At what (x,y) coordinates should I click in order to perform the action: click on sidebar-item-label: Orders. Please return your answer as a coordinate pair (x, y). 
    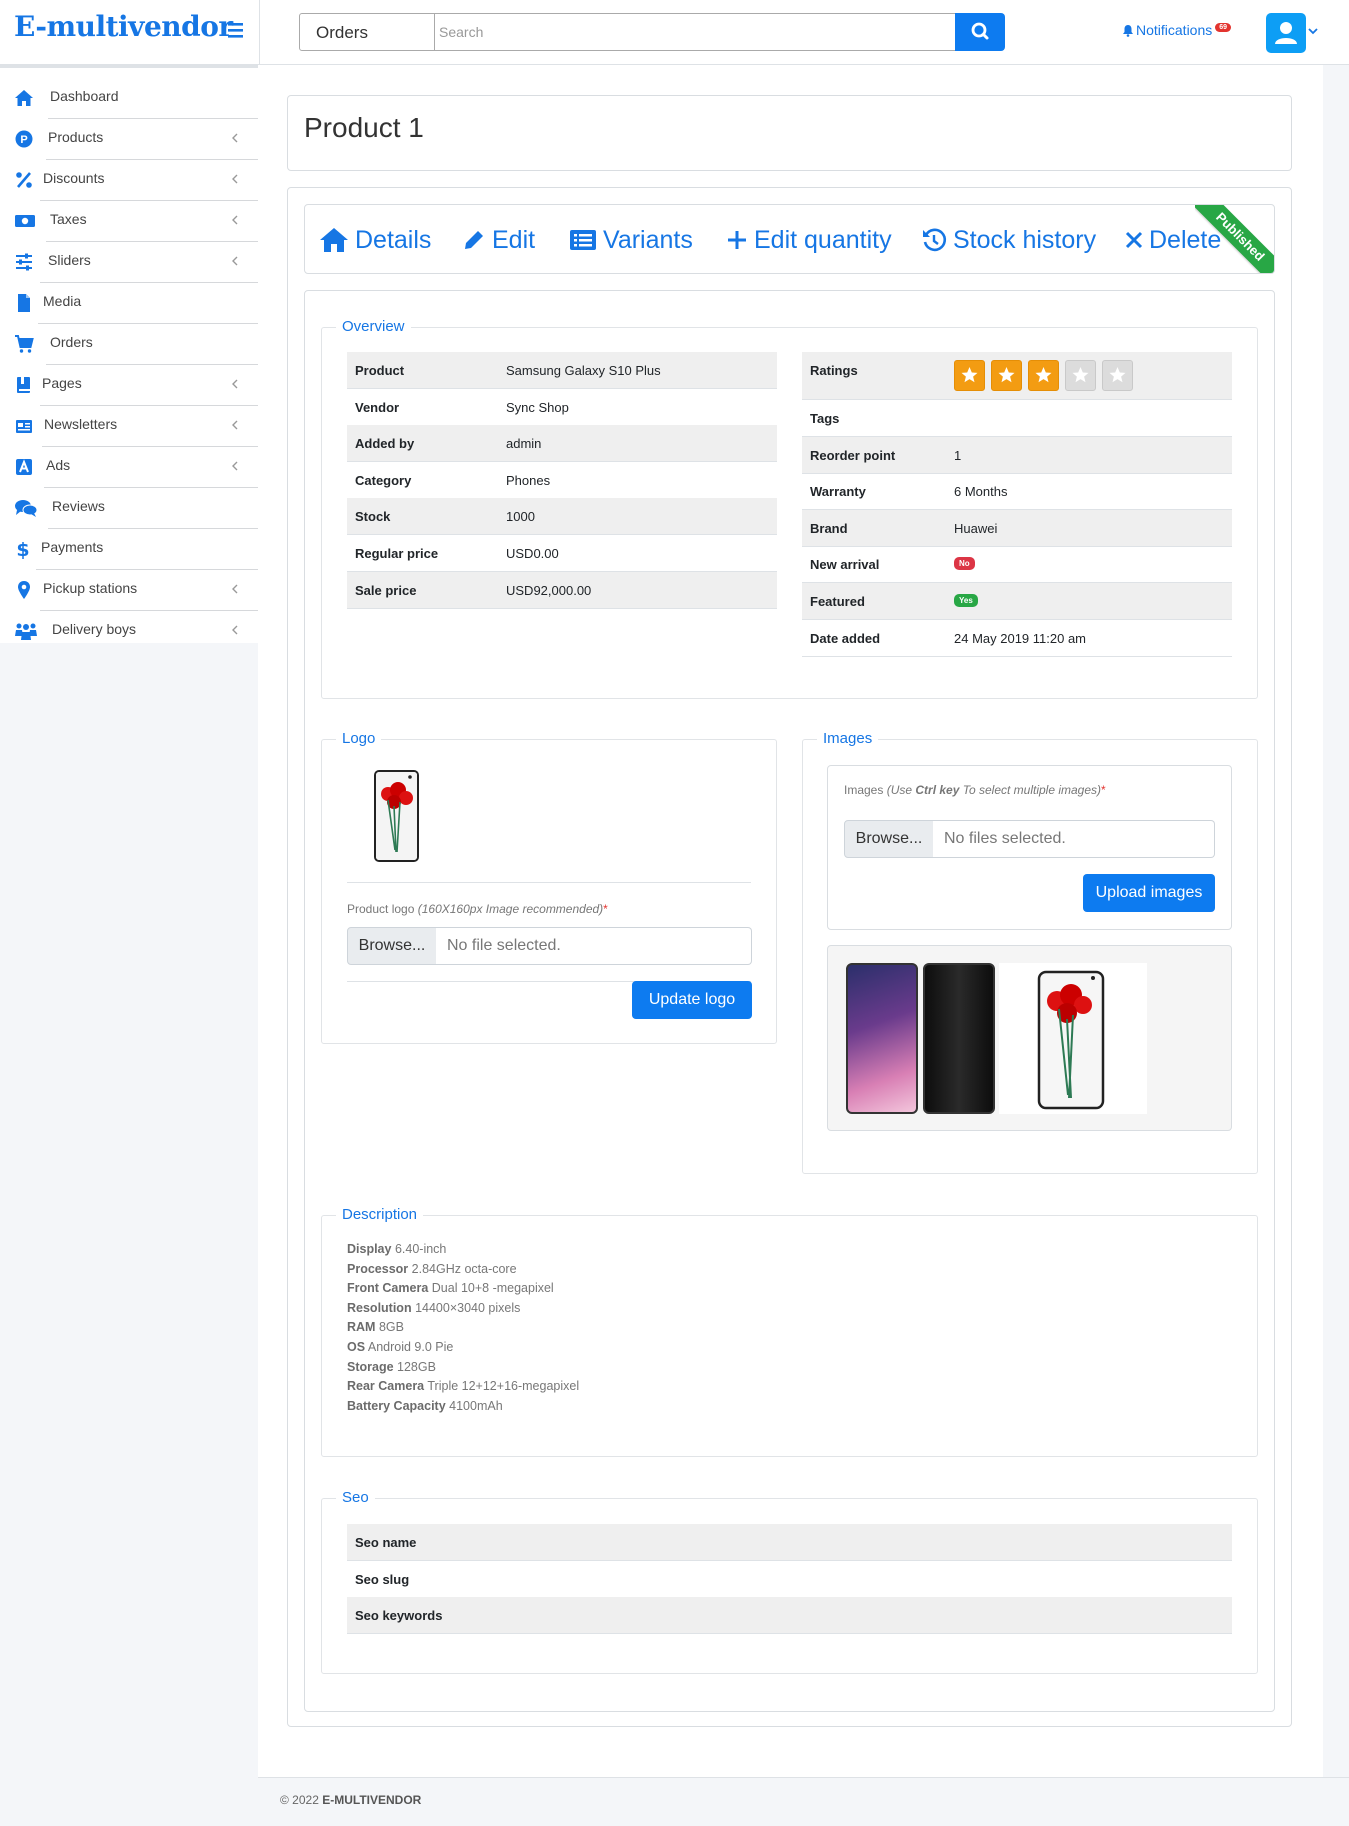
    Looking at the image, I should click on (71, 342).